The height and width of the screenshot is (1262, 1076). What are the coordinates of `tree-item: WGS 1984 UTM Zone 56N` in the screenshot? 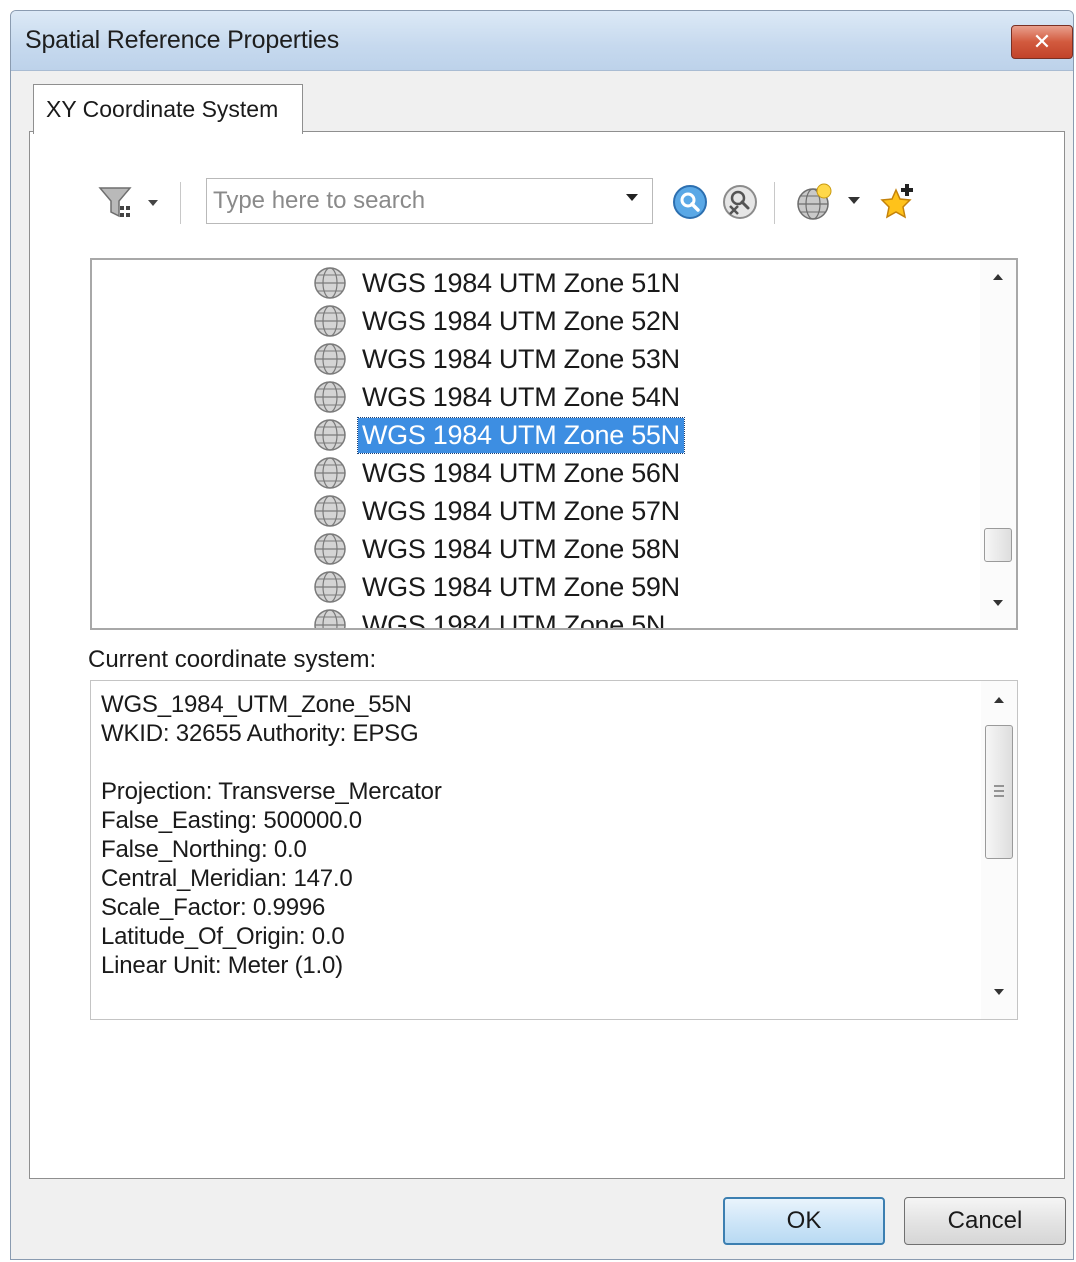 It's located at (498, 473).